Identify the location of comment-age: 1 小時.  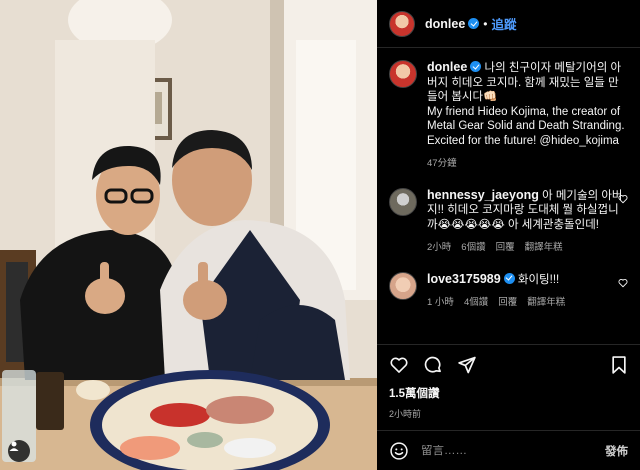
(440, 303).